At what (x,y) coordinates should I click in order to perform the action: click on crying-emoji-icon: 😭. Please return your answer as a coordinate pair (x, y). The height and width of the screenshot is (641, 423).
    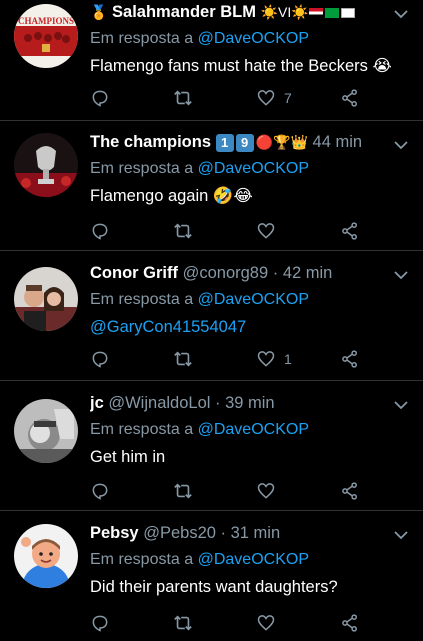
    Looking at the image, I should click on (382, 66).